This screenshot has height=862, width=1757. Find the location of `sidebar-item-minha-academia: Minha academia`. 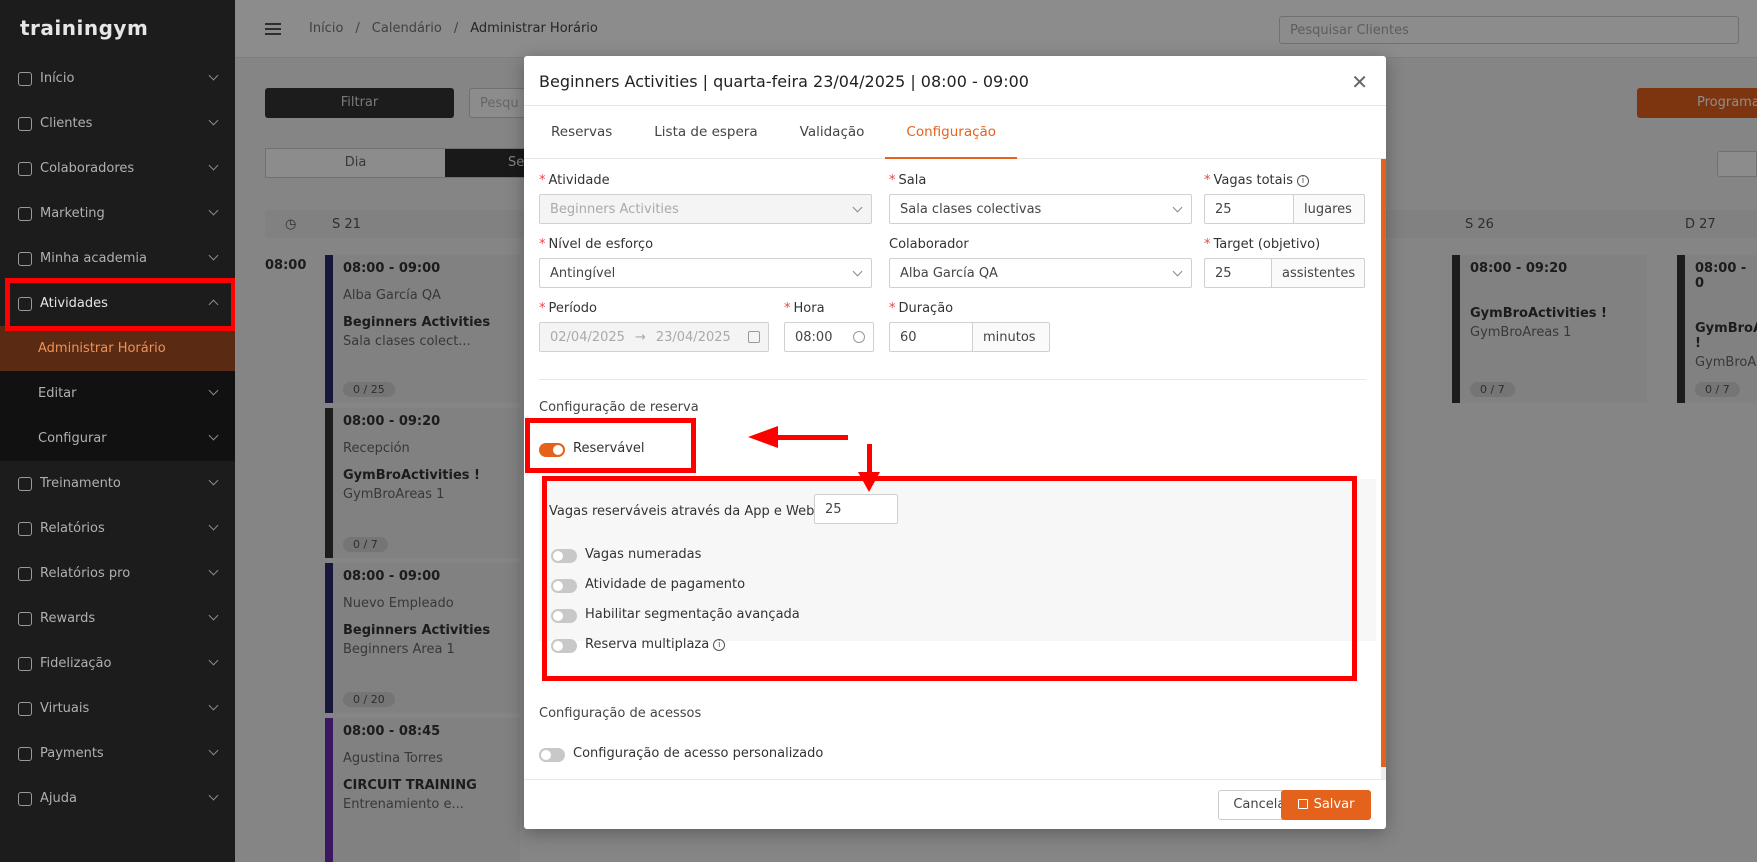

sidebar-item-minha-academia: Minha academia is located at coordinates (117, 258).